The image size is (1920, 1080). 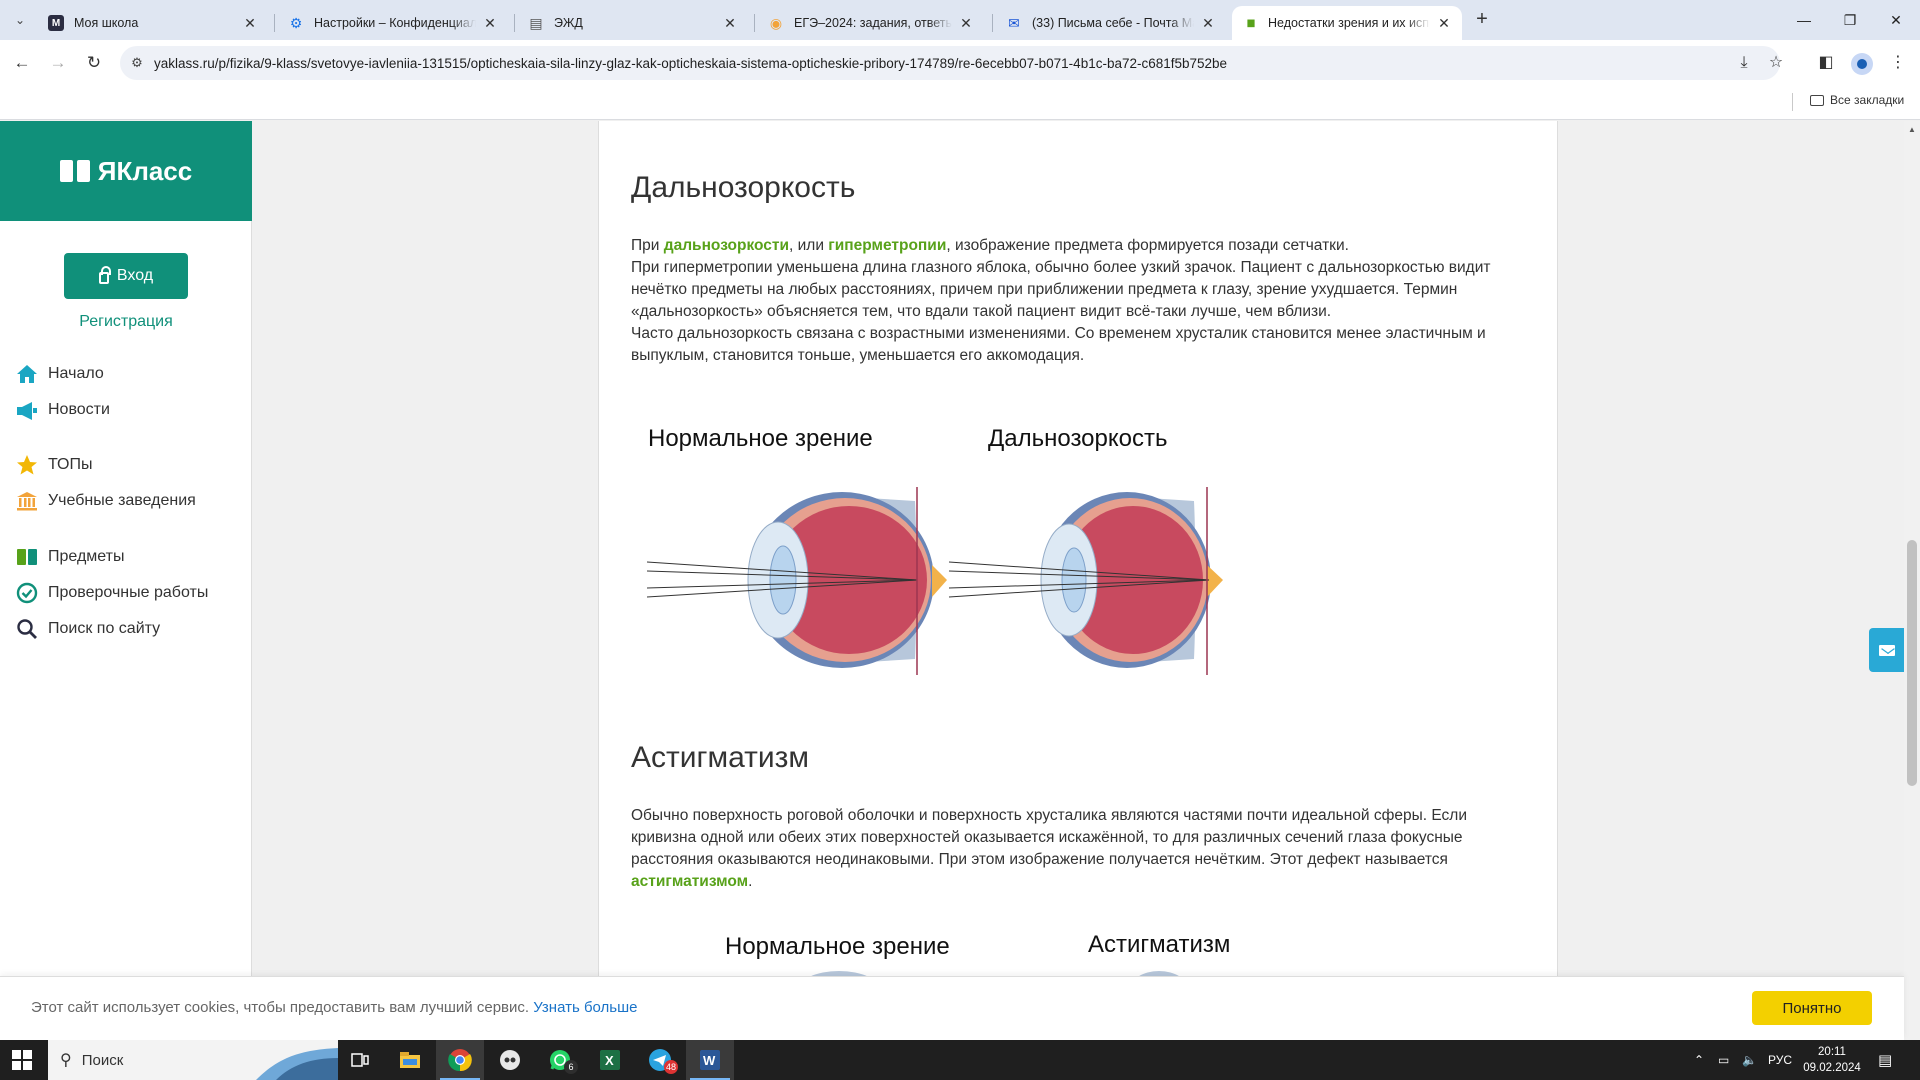 I want to click on scrollbar-thumb, so click(x=1912, y=663).